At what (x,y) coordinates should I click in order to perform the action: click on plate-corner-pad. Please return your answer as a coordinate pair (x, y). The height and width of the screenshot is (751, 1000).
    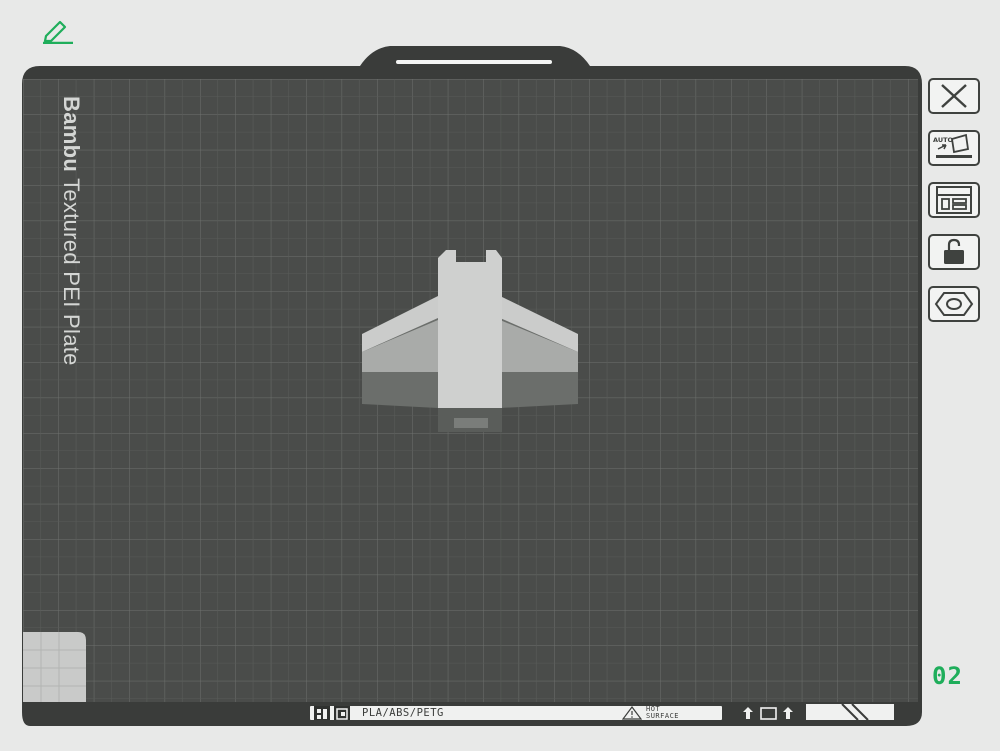
    Looking at the image, I should click on (54, 667).